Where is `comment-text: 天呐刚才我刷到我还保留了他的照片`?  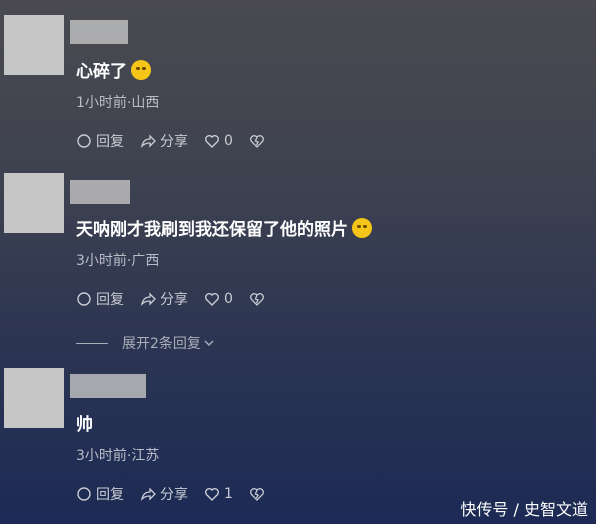
comment-text: 天呐刚才我刷到我还保留了他的照片 is located at coordinates (224, 227).